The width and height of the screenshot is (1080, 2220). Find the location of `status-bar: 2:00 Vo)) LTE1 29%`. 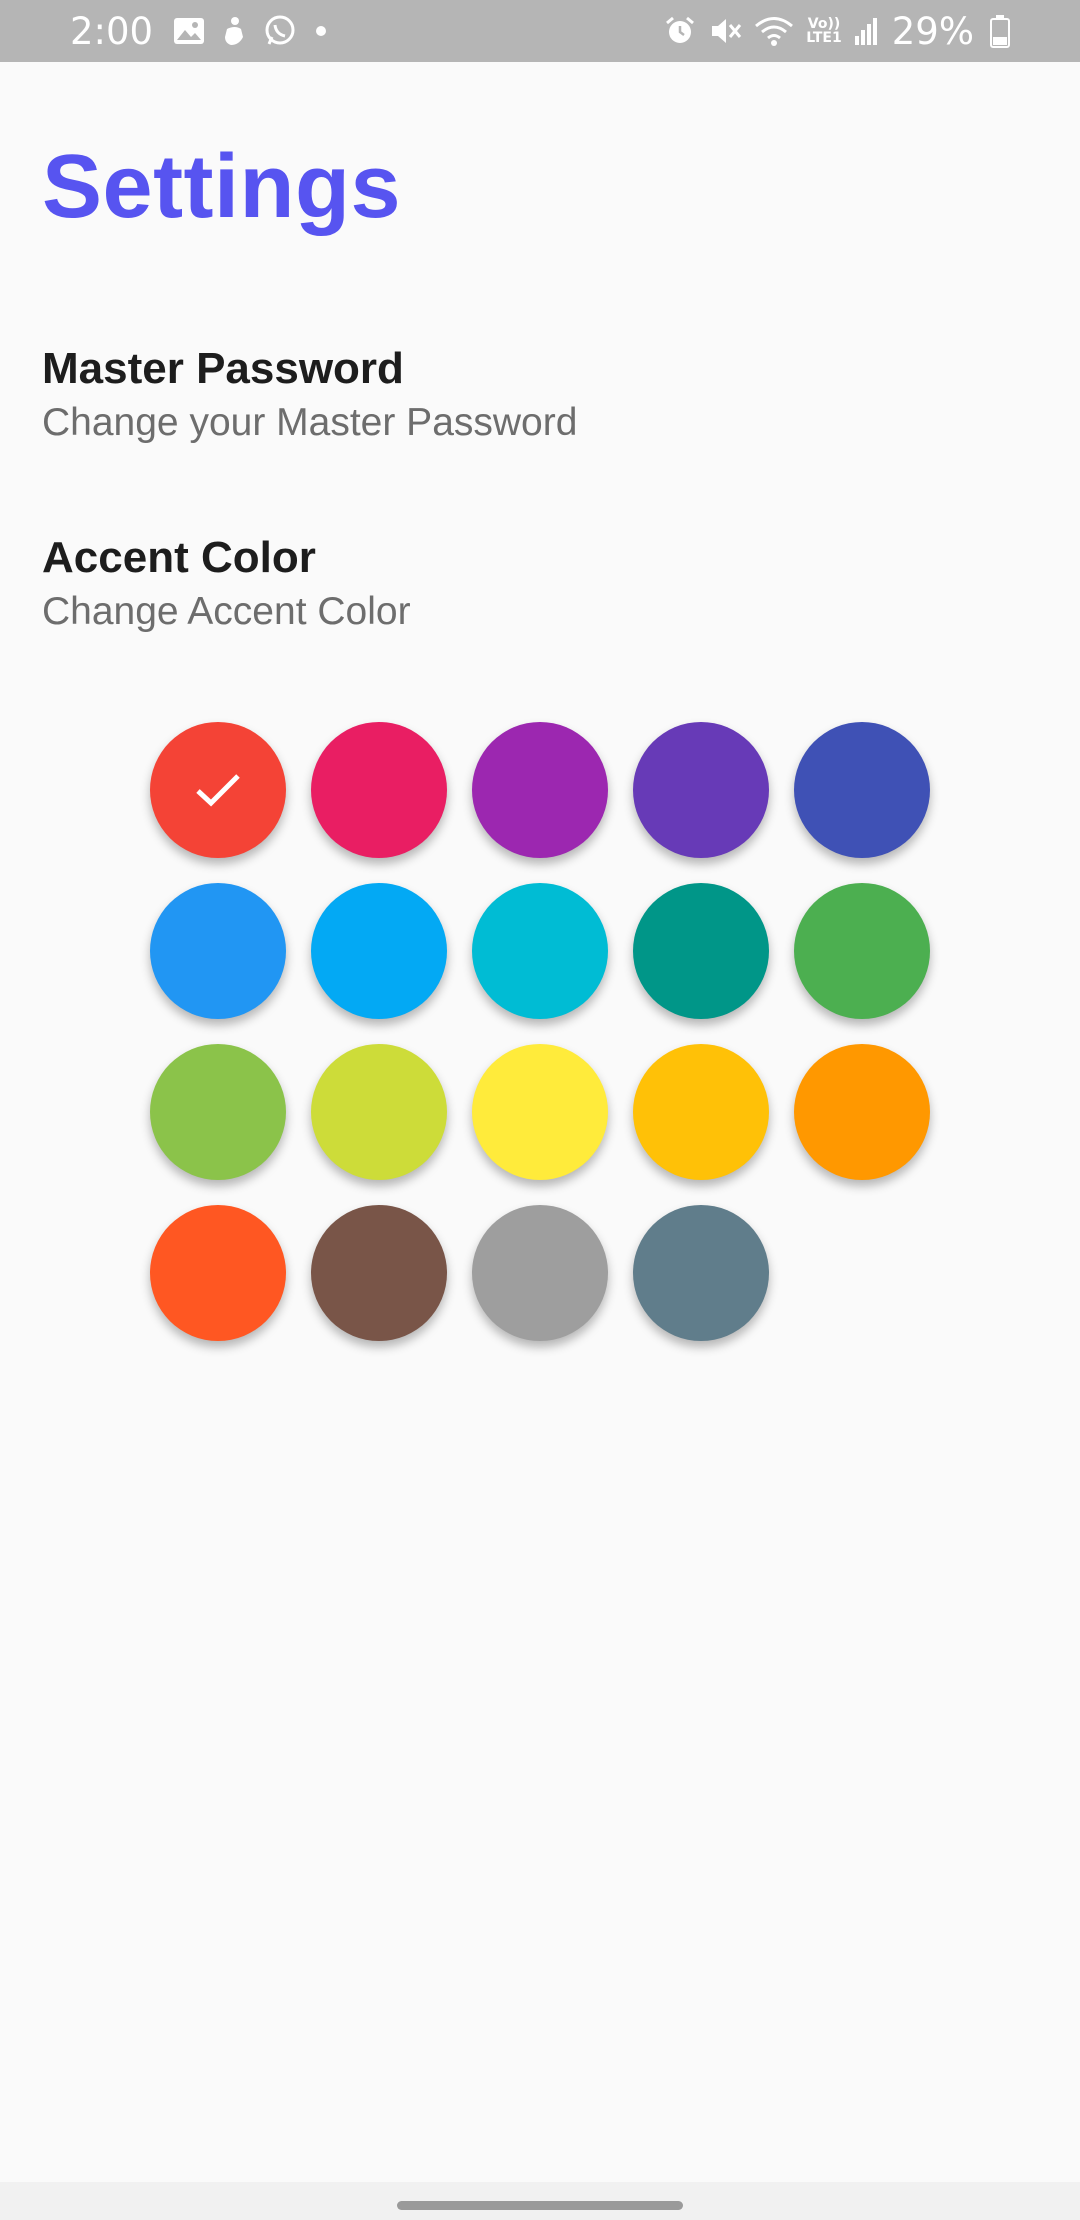

status-bar: 2:00 Vo)) LTE1 29% is located at coordinates (540, 31).